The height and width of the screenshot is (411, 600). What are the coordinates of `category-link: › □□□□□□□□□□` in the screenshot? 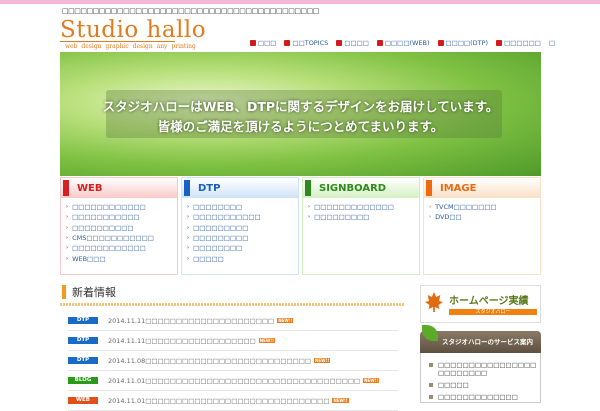 It's located at (121, 228).